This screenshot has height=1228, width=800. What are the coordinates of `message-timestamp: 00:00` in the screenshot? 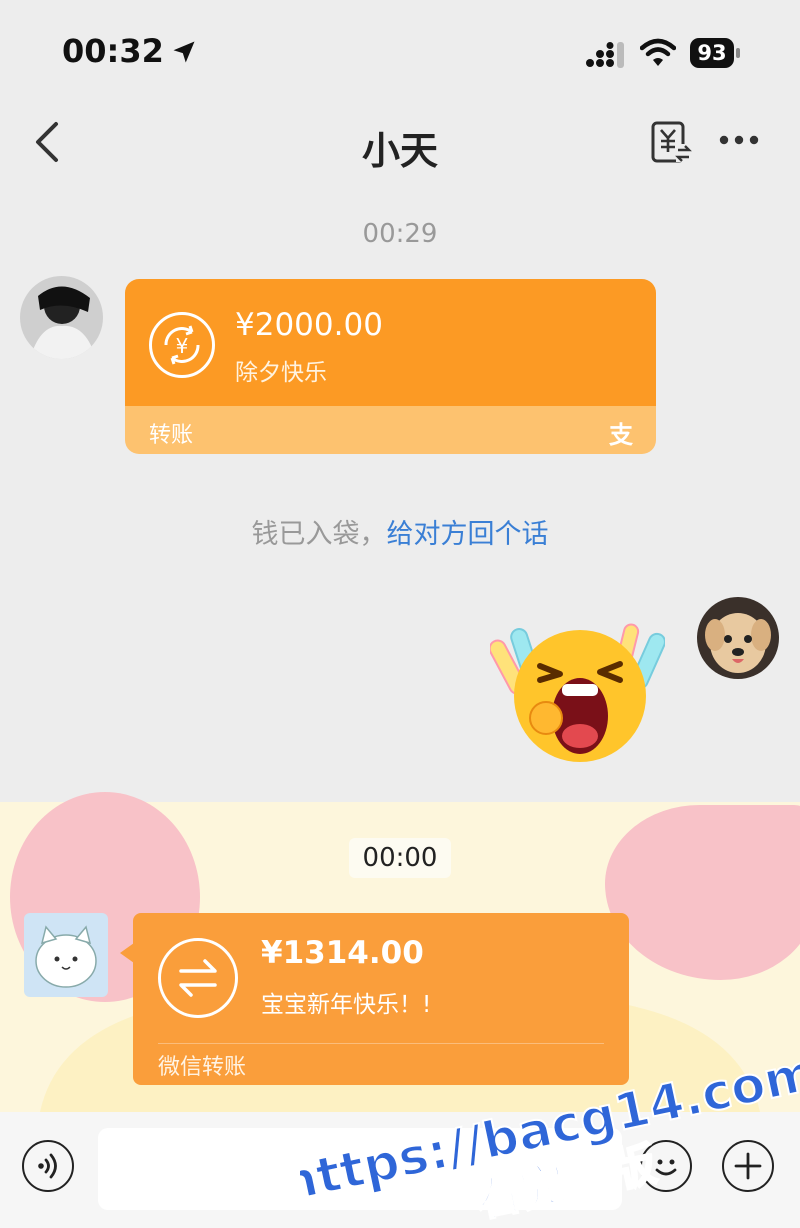 It's located at (400, 858).